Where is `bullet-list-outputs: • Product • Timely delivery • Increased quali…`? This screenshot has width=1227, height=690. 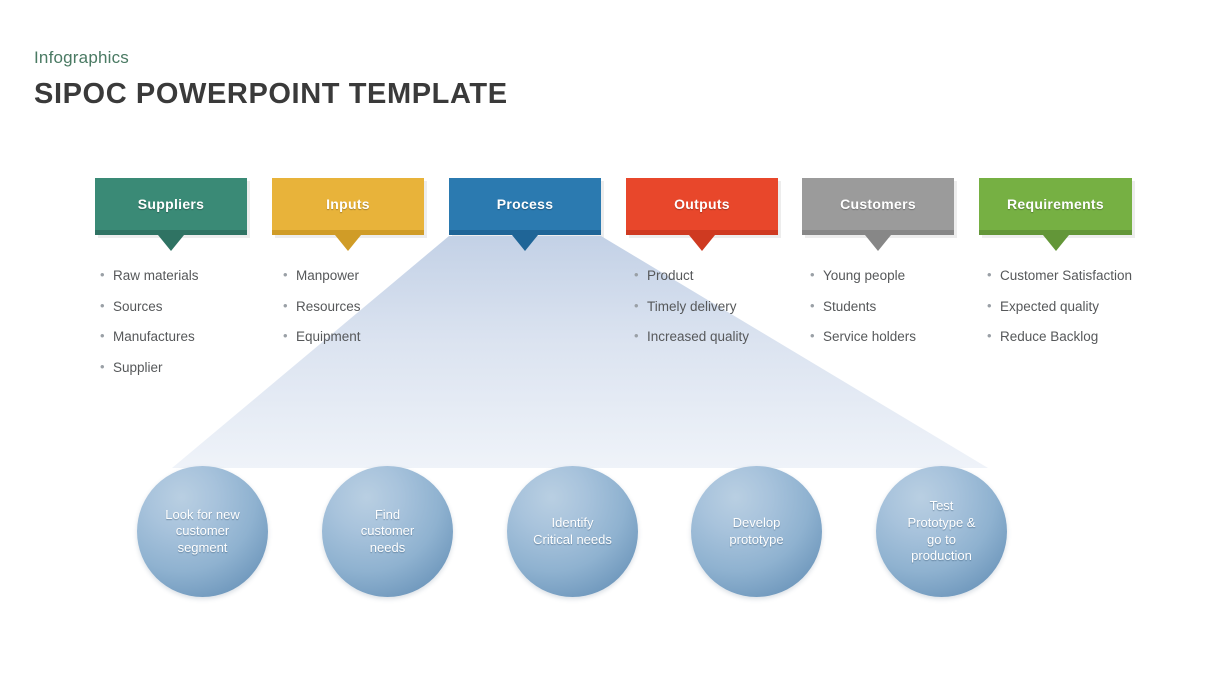 bullet-list-outputs: • Product • Timely delivery • Increased quali… is located at coordinates (721, 312).